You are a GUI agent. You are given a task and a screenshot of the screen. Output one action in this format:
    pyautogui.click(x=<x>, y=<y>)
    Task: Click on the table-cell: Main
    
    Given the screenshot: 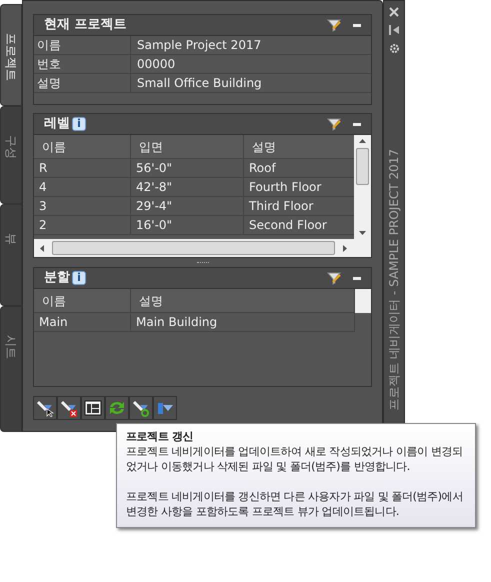 What is the action you would take?
    pyautogui.click(x=82, y=322)
    